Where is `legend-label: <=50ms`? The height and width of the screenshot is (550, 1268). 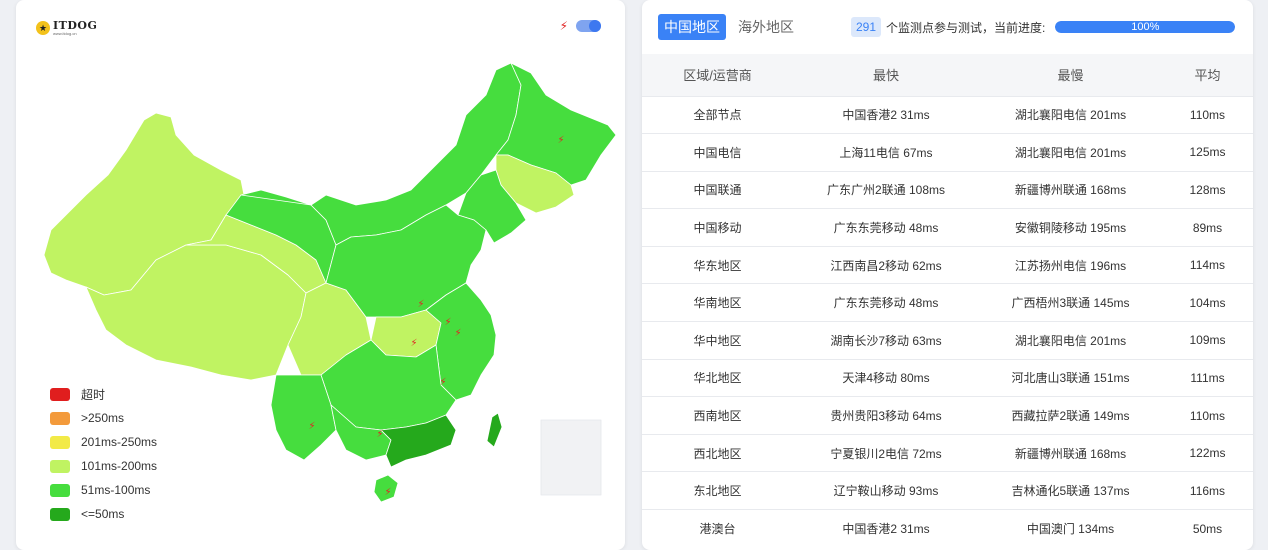 legend-label: <=50ms is located at coordinates (103, 514).